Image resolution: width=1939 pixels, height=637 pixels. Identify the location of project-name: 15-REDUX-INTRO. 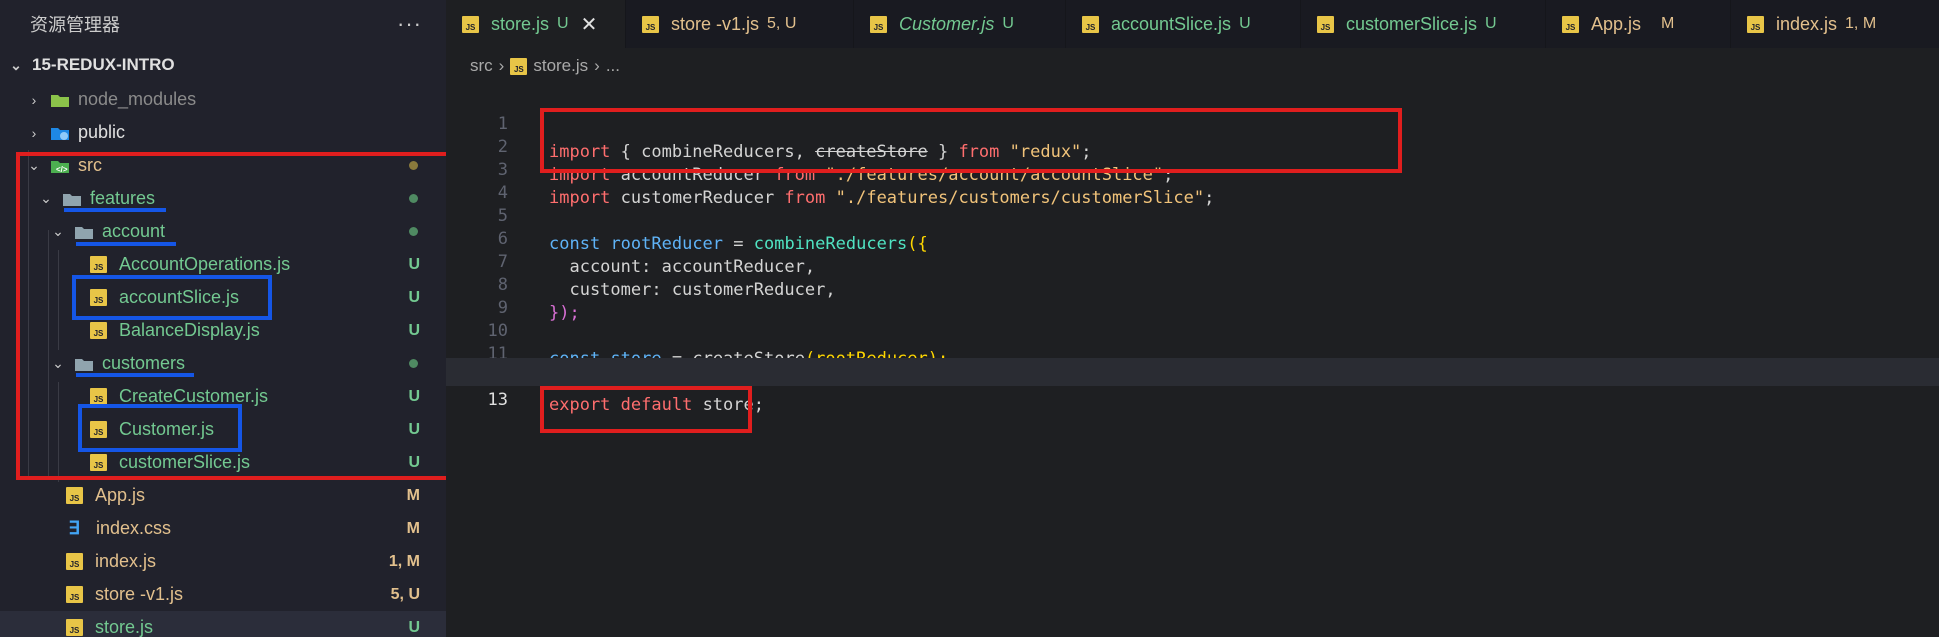
(103, 64).